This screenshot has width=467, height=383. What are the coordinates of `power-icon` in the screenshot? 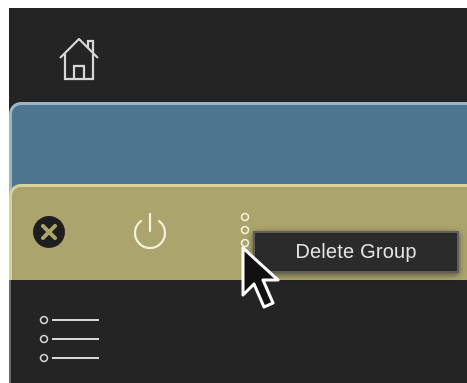 It's located at (150, 231).